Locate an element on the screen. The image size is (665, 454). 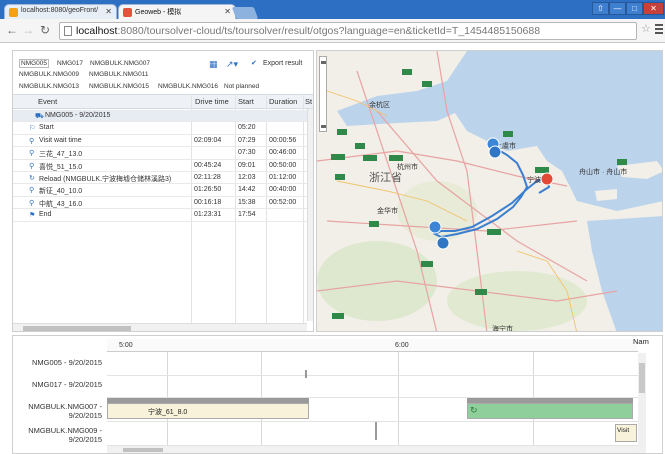
vehicle-tab: NMGBULK.NMG011 is located at coordinates (118, 74).